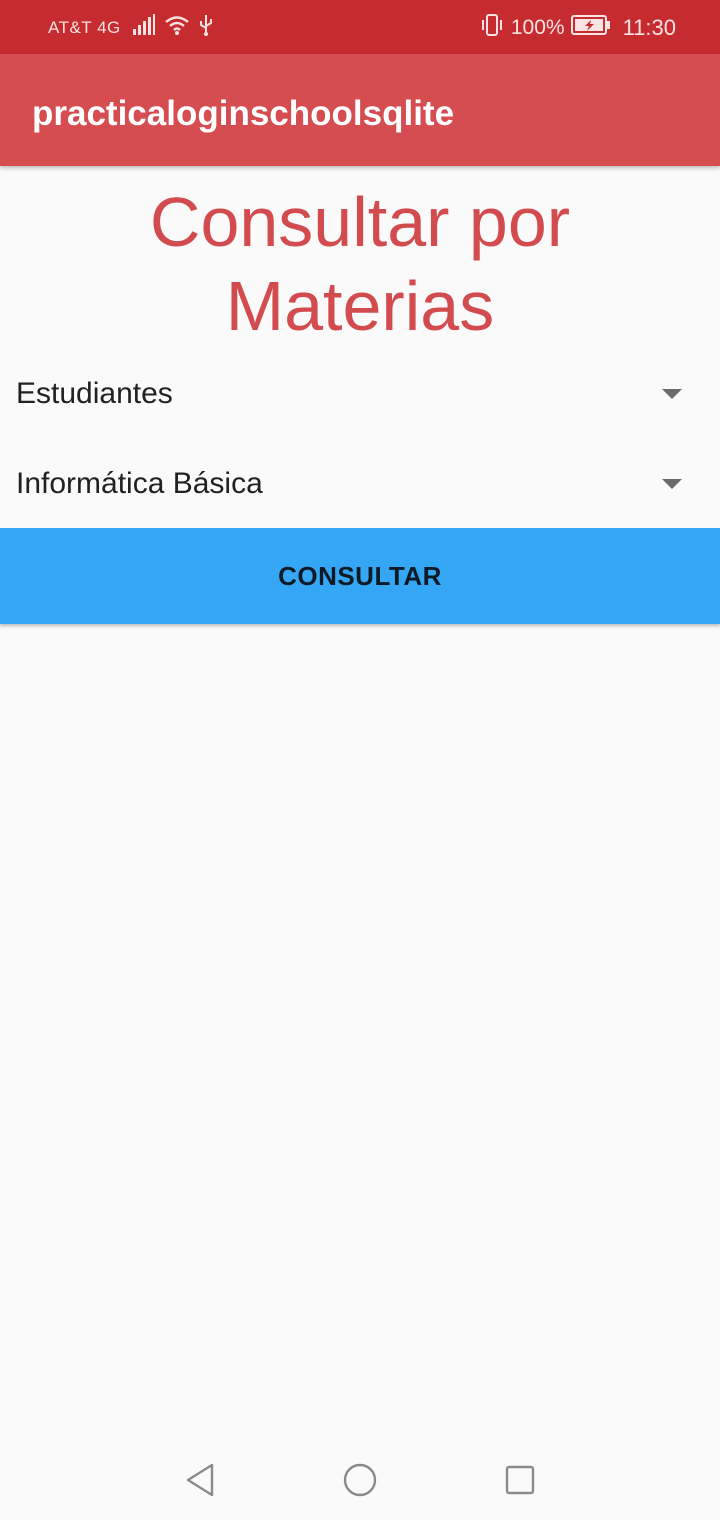 The image size is (720, 1520). Describe the element at coordinates (537, 27) in the screenshot. I see `battery-percent: 100%` at that location.